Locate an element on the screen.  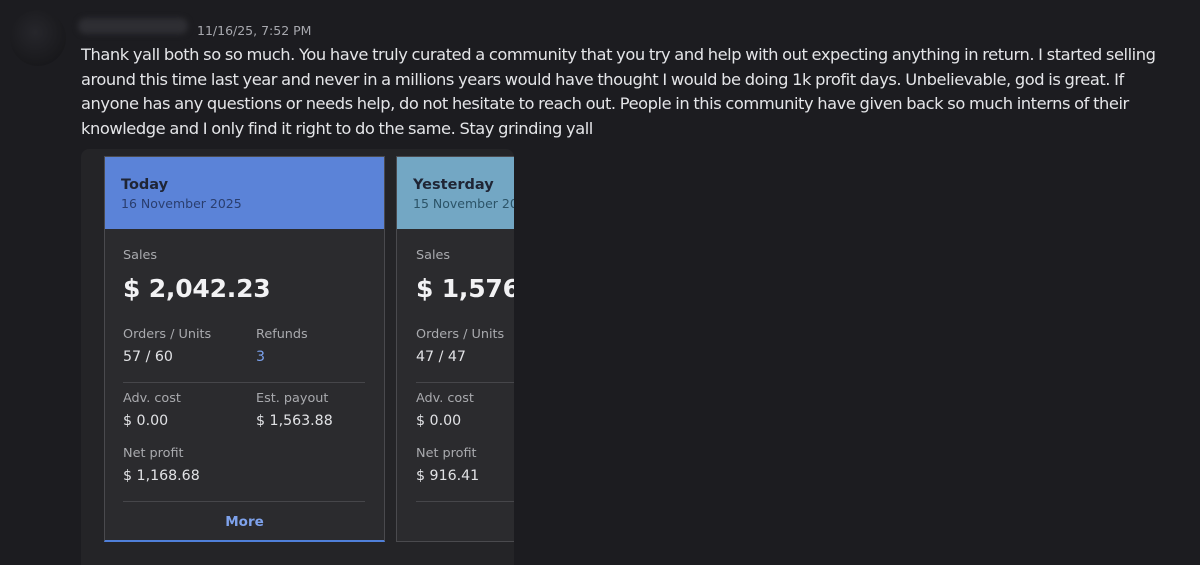
yesterday-date: 15 November 20 is located at coordinates (463, 203).